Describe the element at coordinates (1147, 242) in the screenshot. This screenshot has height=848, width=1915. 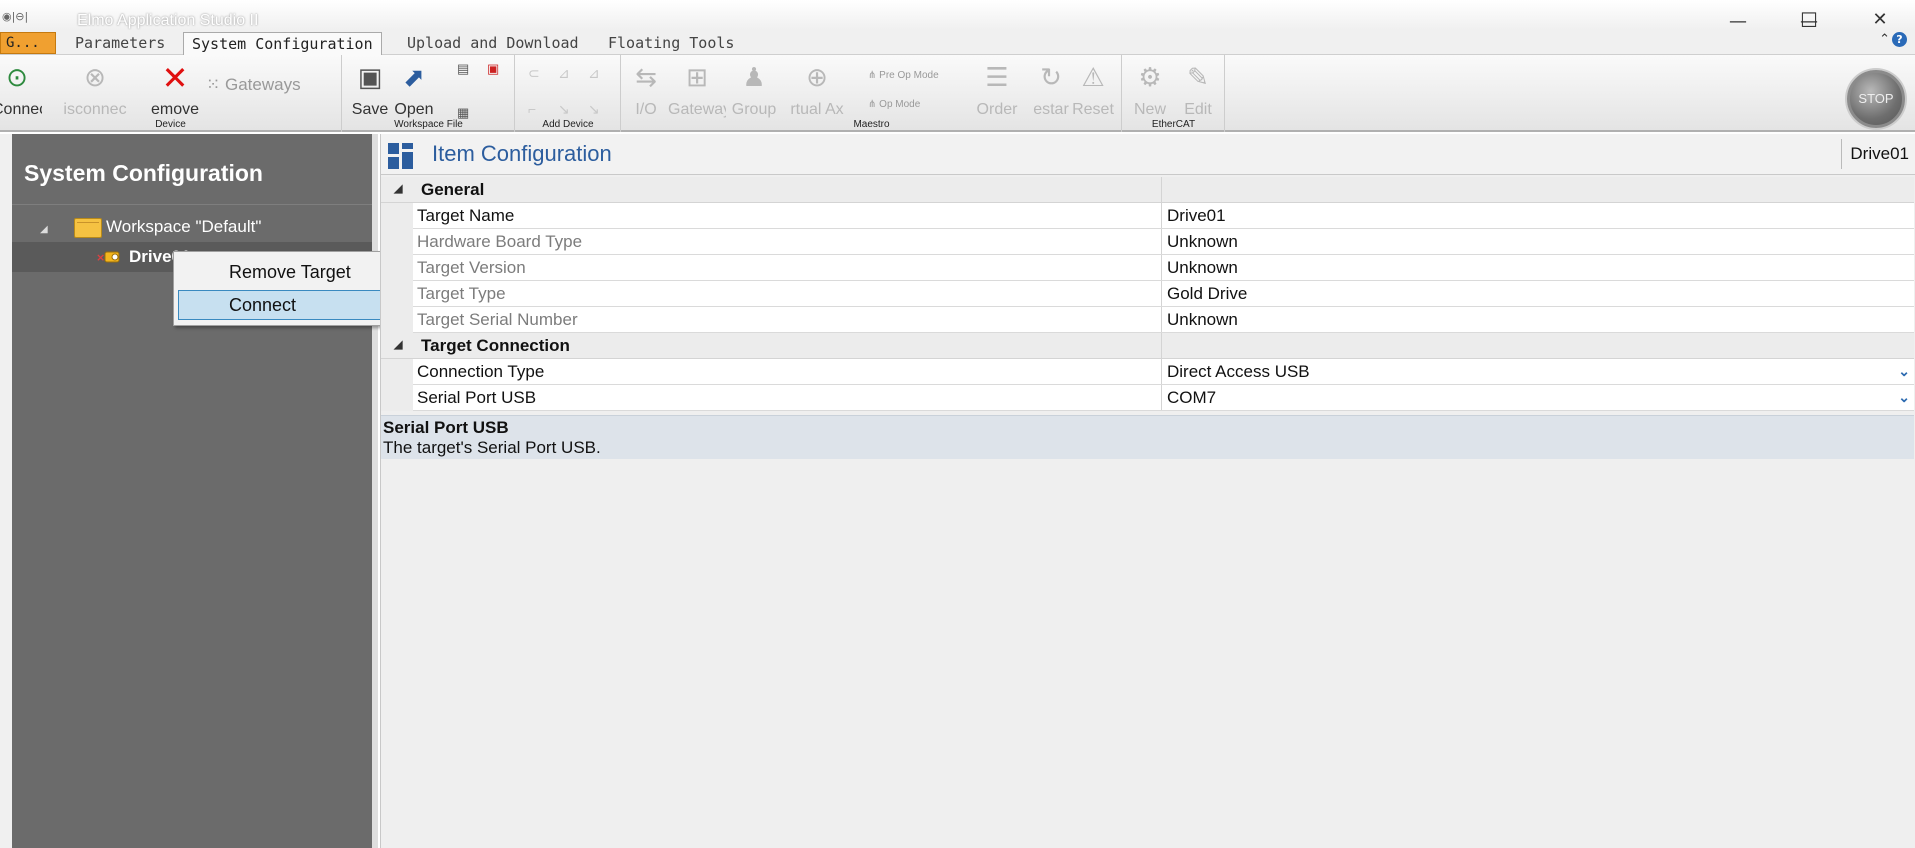
I see `property-row-hardware-board-type: Hardware Board Type Unknown` at that location.